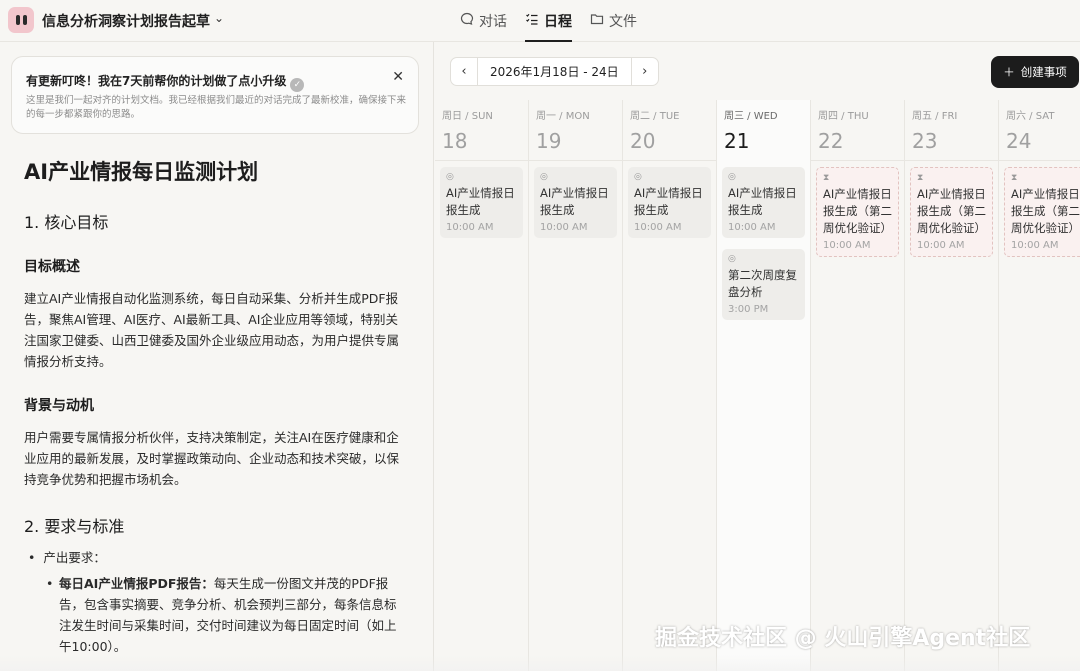 The width and height of the screenshot is (1080, 671). I want to click on day-column: 周六 / SAT 24 ⧗ AI产业情报日报生成（第二周优化验证） 10:00 AM, so click(1039, 385).